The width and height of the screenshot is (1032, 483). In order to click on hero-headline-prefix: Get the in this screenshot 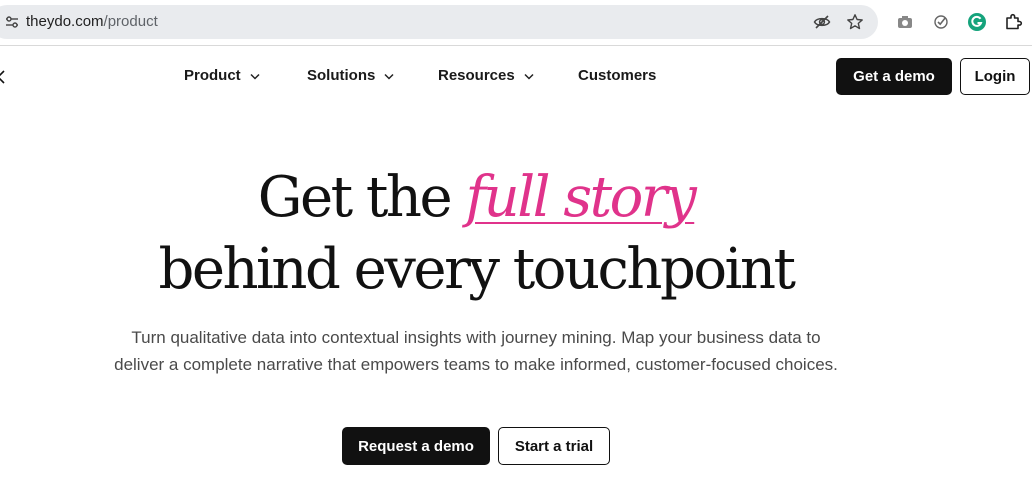, I will do `click(361, 197)`.